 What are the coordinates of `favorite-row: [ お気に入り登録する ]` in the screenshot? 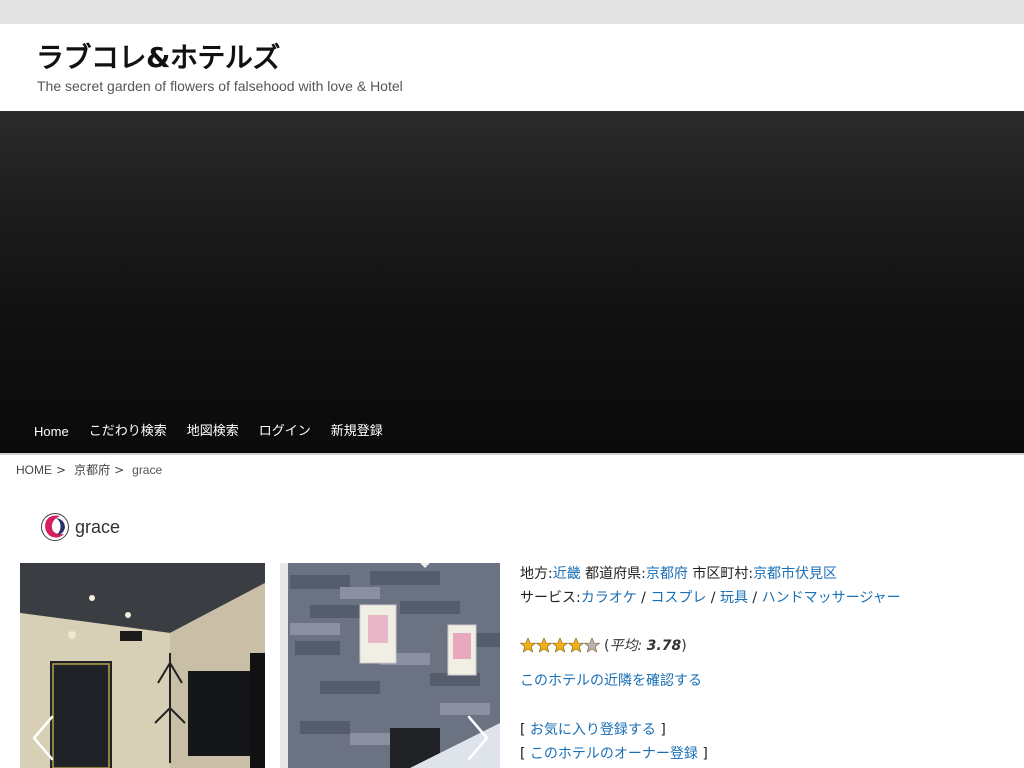 It's located at (593, 729).